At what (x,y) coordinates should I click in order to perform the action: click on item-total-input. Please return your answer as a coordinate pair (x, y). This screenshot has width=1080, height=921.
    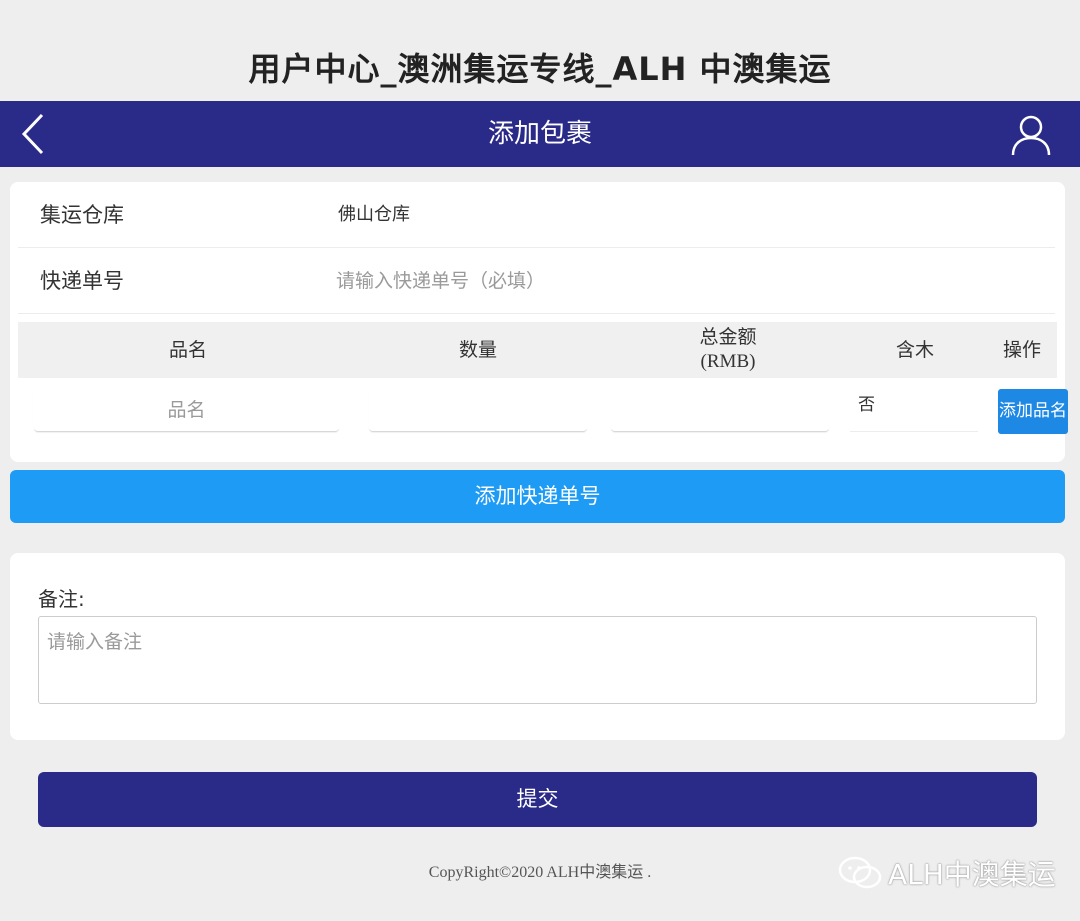
    Looking at the image, I should click on (720, 410).